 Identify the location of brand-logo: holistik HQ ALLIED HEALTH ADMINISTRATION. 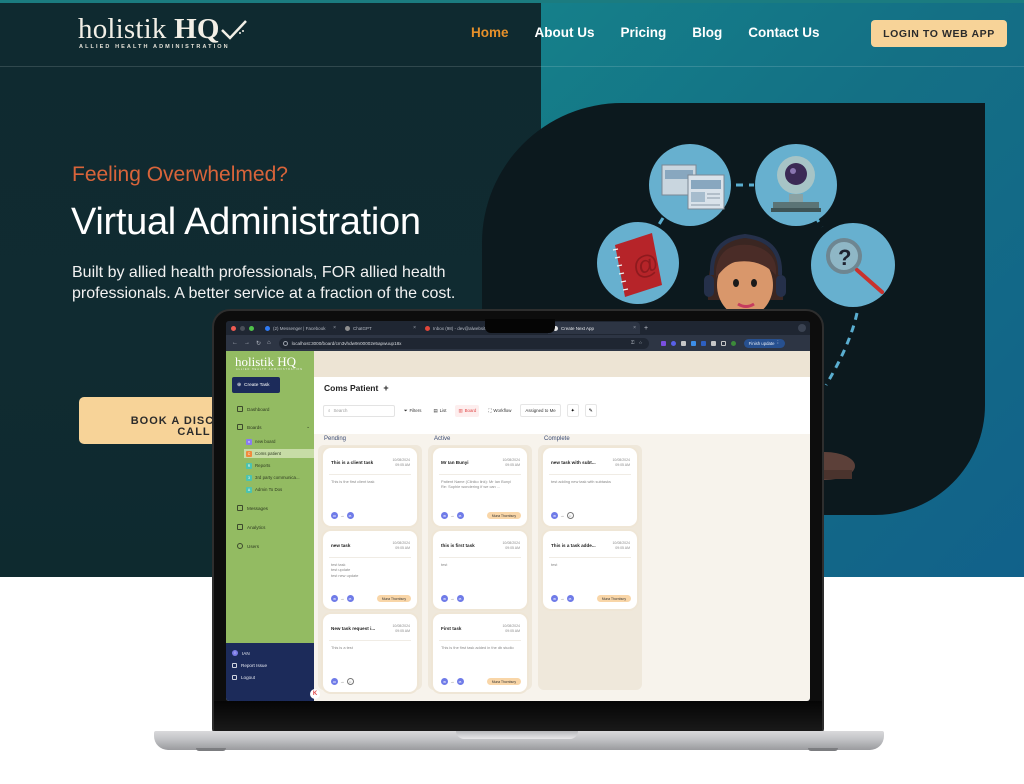
(163, 34).